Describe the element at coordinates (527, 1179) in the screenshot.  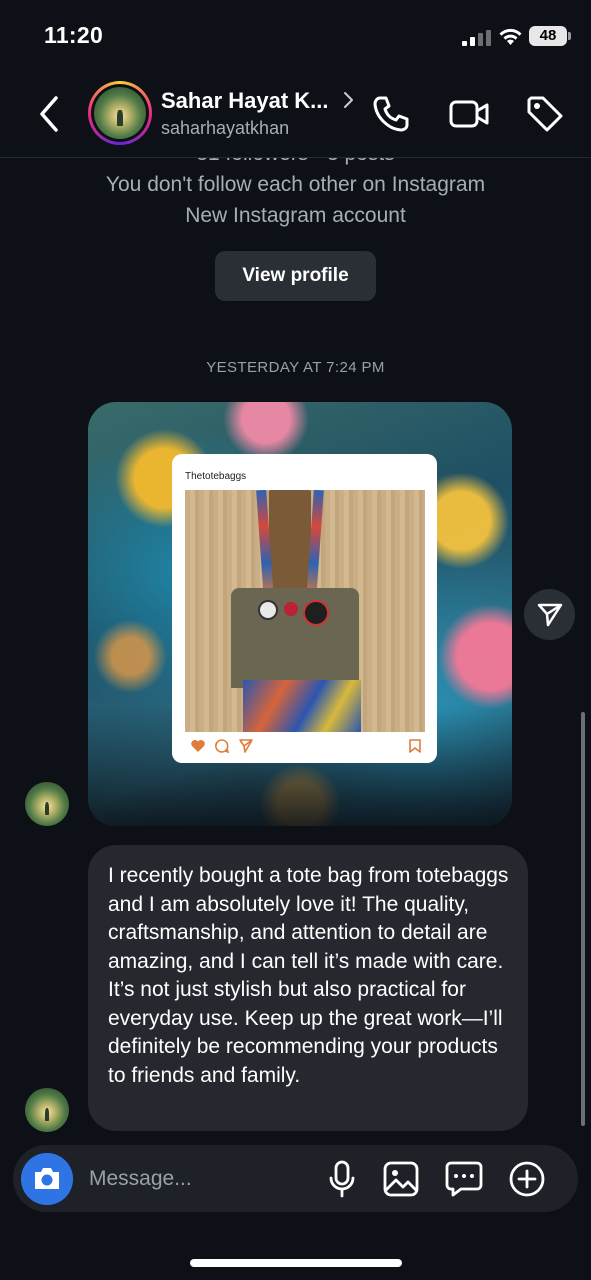
I see `plus-icon` at that location.